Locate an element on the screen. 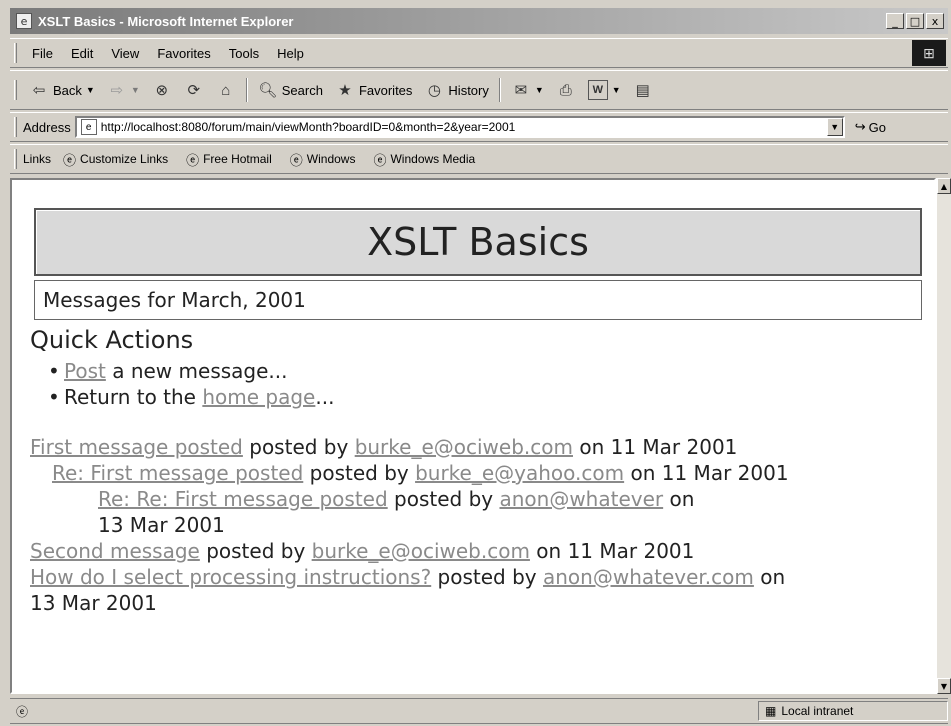  message-subject-link: Second message is located at coordinates (115, 551).